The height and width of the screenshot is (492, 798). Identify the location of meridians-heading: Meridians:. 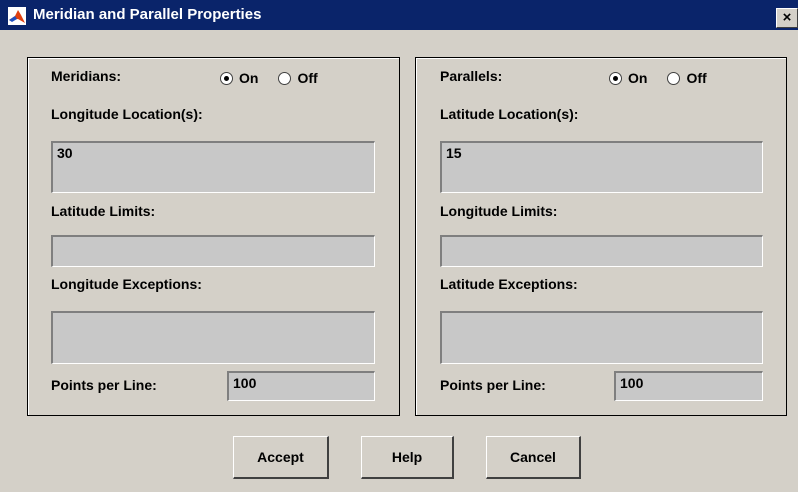
(86, 76).